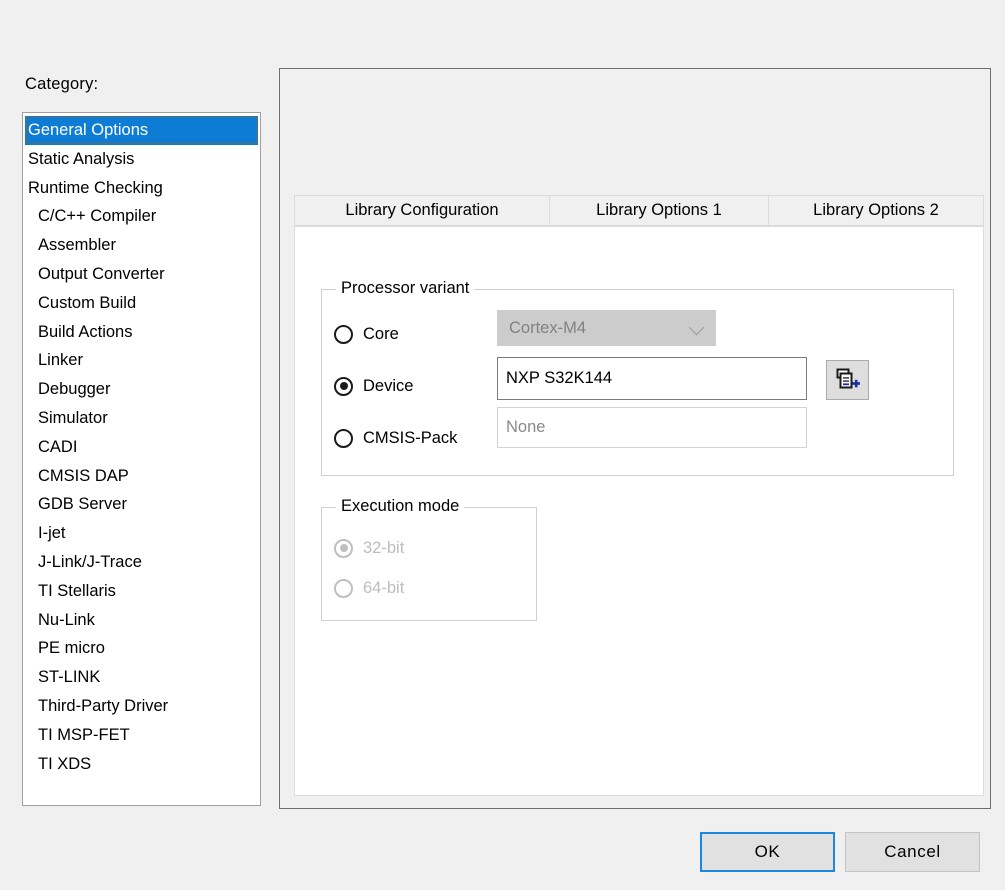  What do you see at coordinates (141, 648) in the screenshot?
I see `category-item-pe-micro: PE micro` at bounding box center [141, 648].